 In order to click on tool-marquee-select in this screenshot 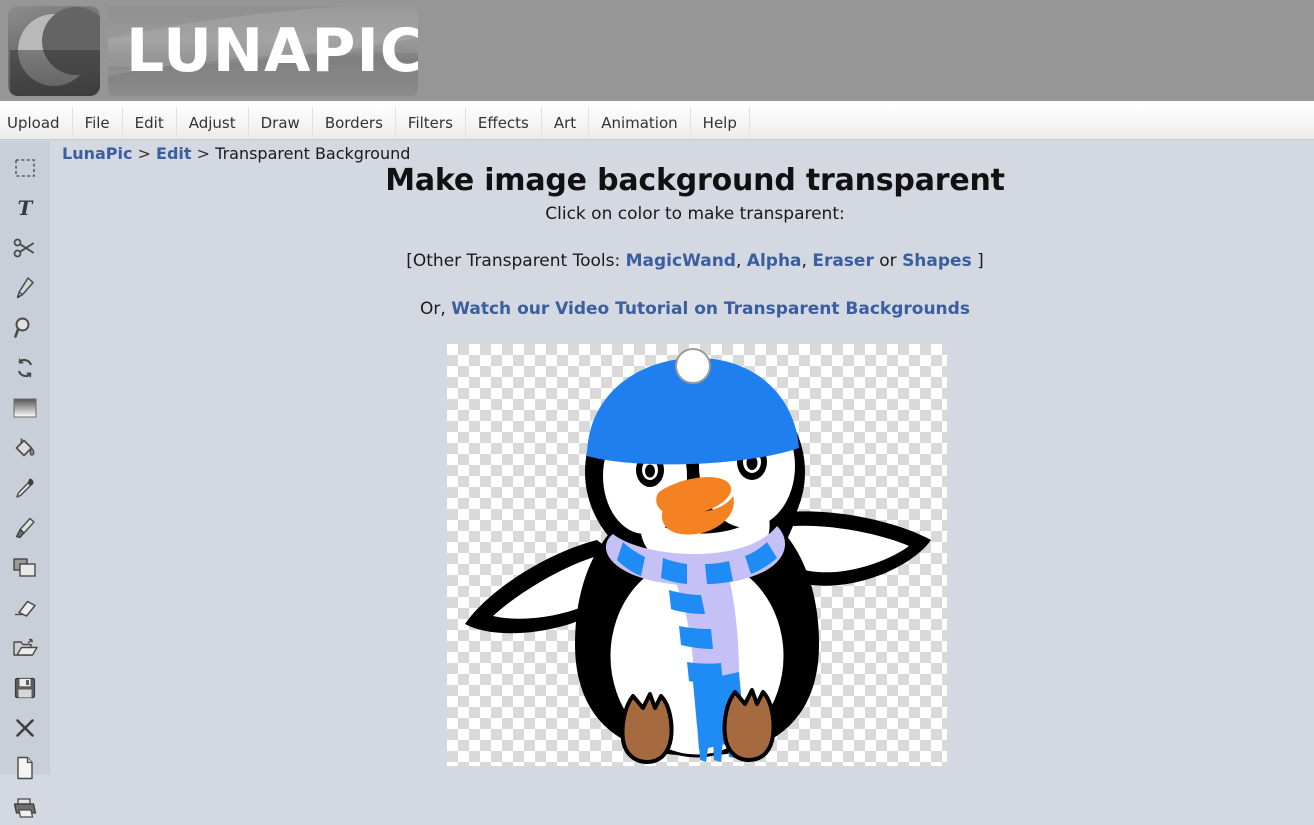, I will do `click(25, 168)`.